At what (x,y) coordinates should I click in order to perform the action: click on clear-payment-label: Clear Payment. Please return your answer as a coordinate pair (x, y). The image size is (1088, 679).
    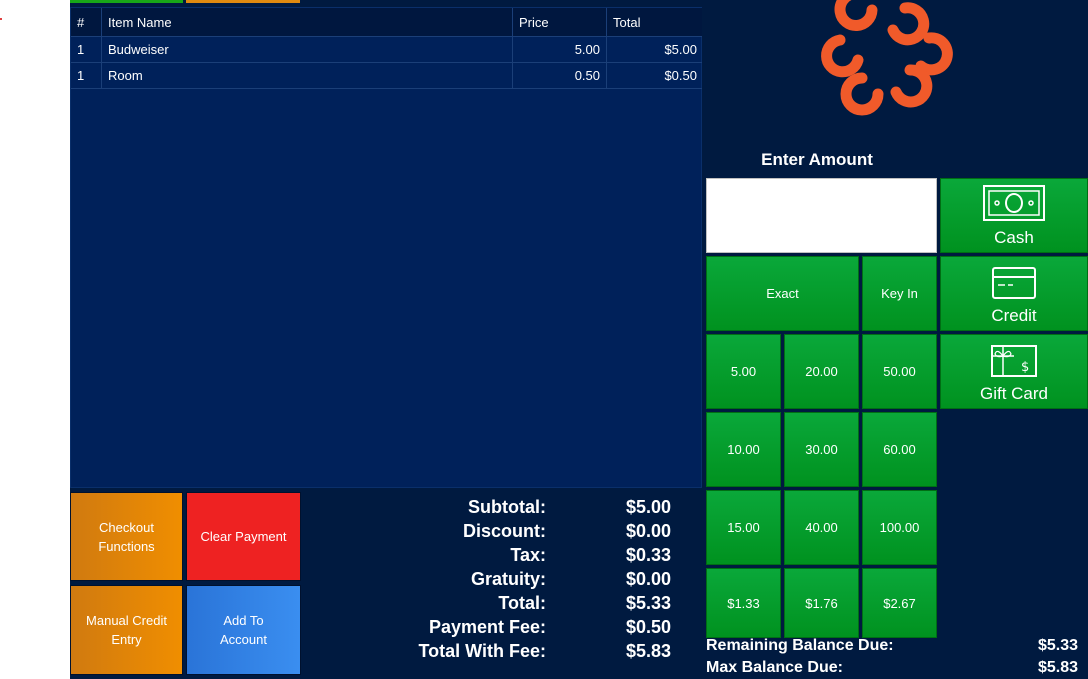
    Looking at the image, I should click on (243, 536).